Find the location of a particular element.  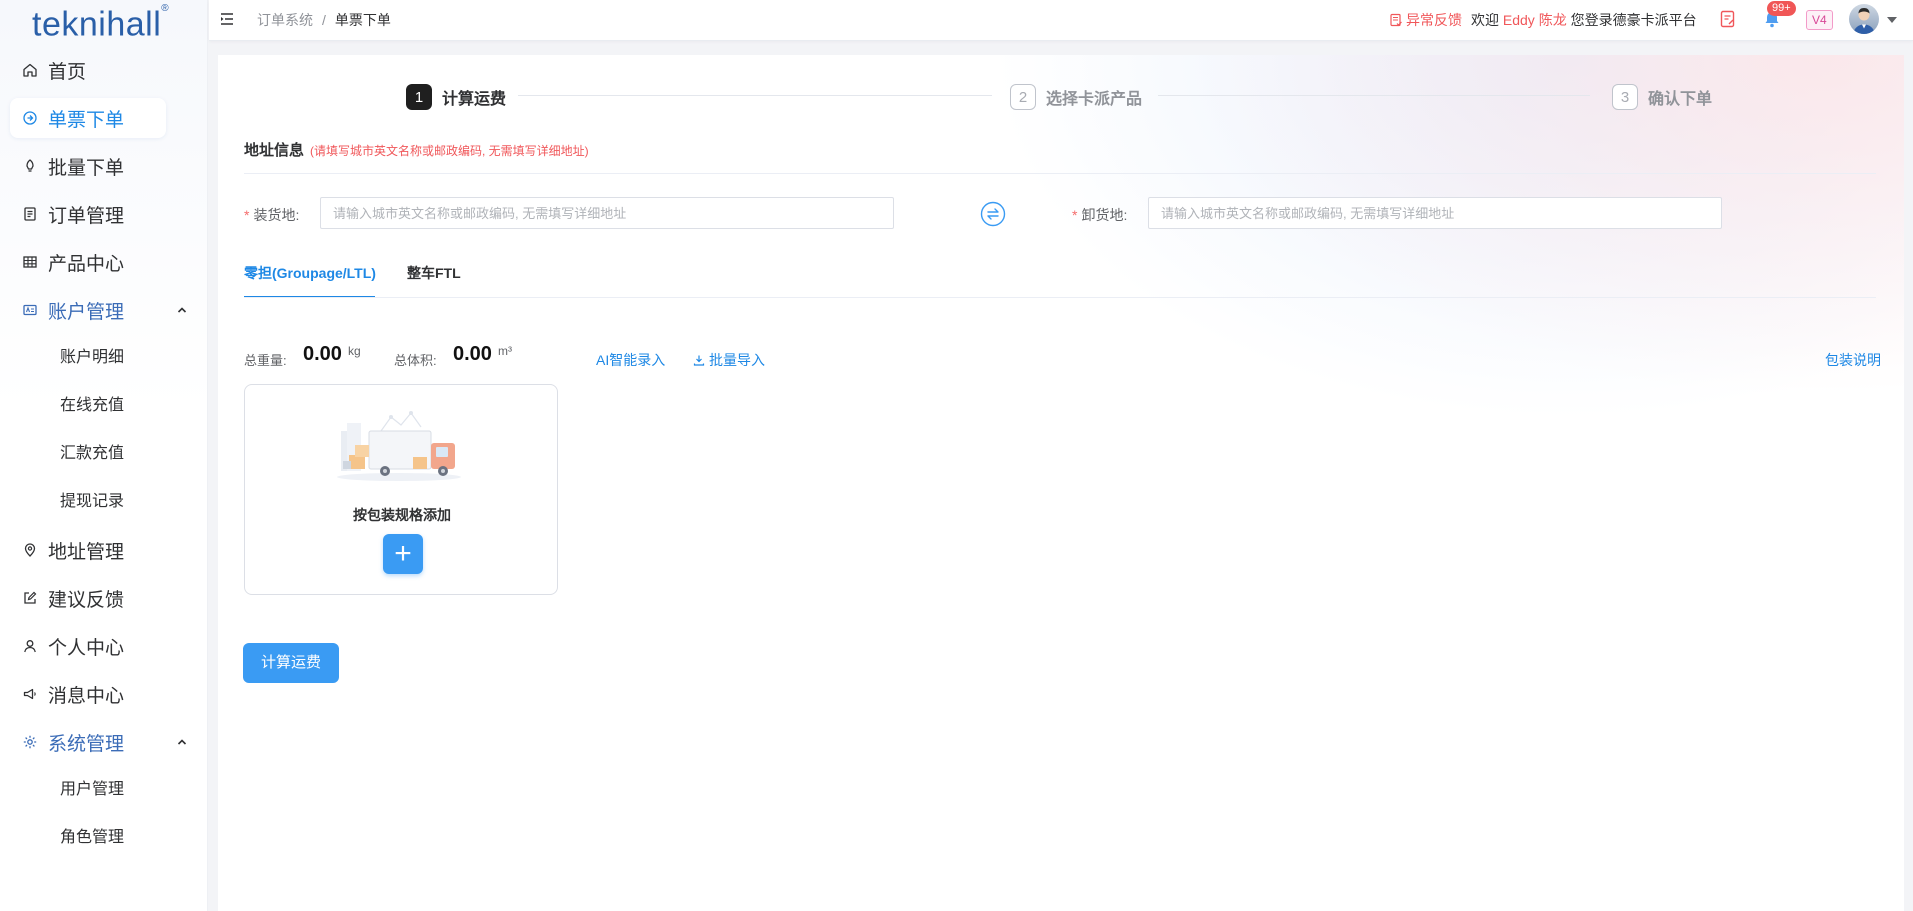

notes-icon is located at coordinates (1728, 19).